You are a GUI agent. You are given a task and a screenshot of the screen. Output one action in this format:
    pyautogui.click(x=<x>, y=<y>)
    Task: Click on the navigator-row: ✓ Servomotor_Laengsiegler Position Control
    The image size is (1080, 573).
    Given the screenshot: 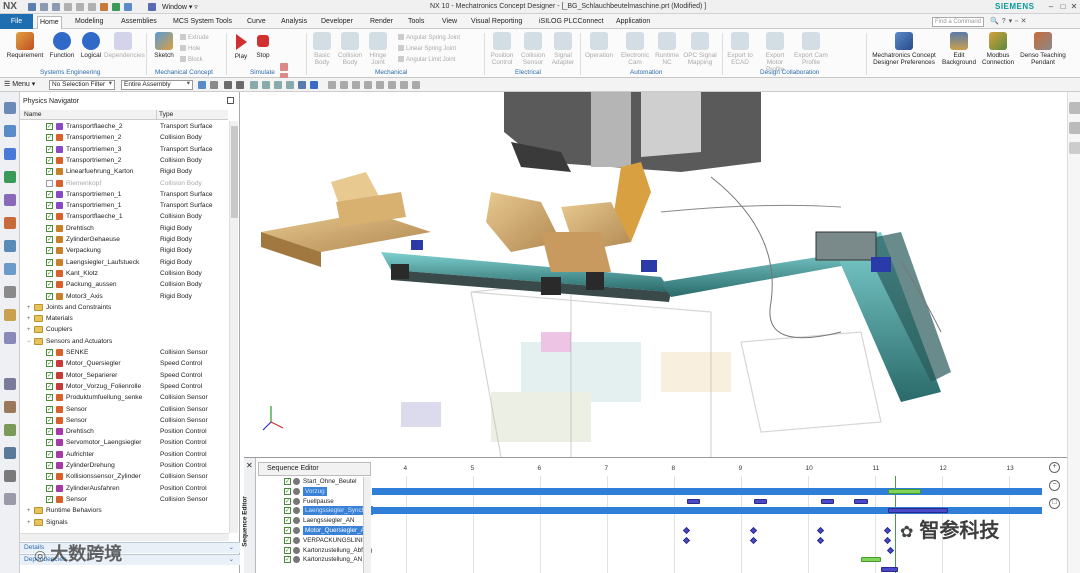 What is the action you would take?
    pyautogui.click(x=124, y=442)
    